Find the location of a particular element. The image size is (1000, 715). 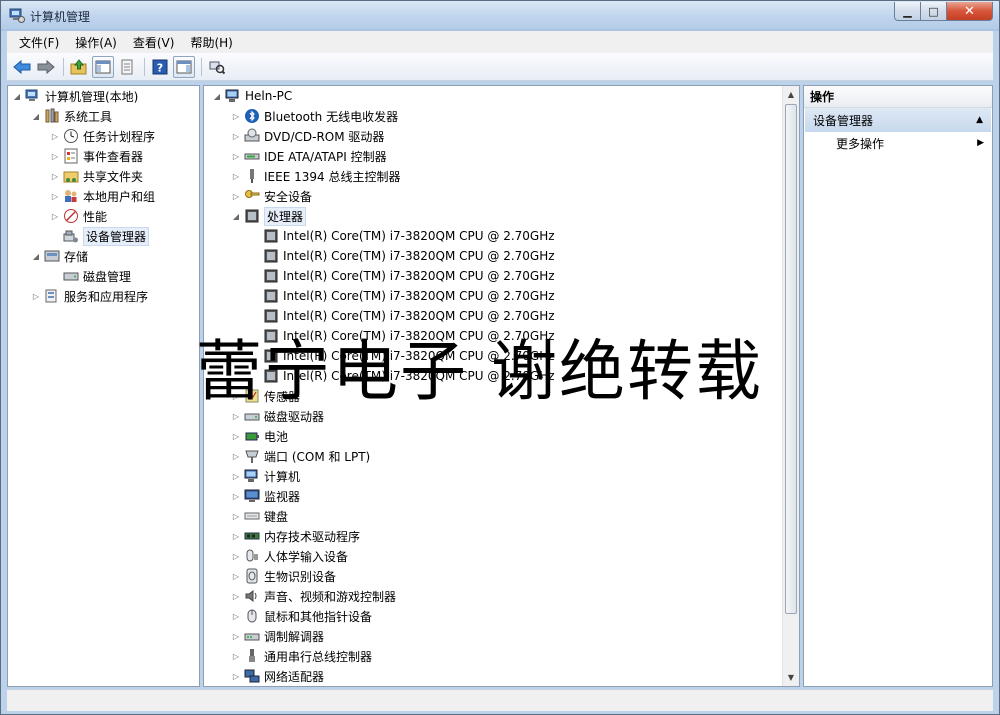

device-tree-item: ▷ 安全设备 is located at coordinates (271, 196).